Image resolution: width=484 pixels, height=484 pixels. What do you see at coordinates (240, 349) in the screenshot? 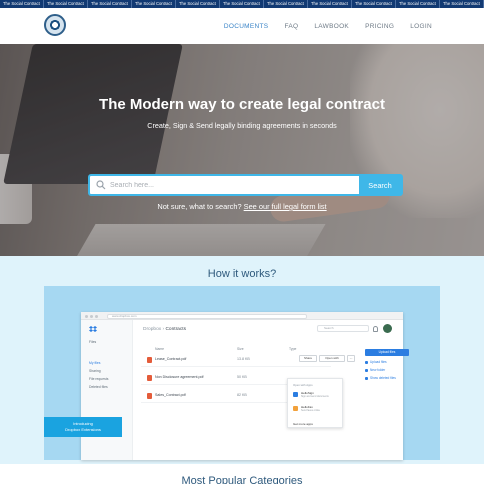
I see `column-header-size: Size` at bounding box center [240, 349].